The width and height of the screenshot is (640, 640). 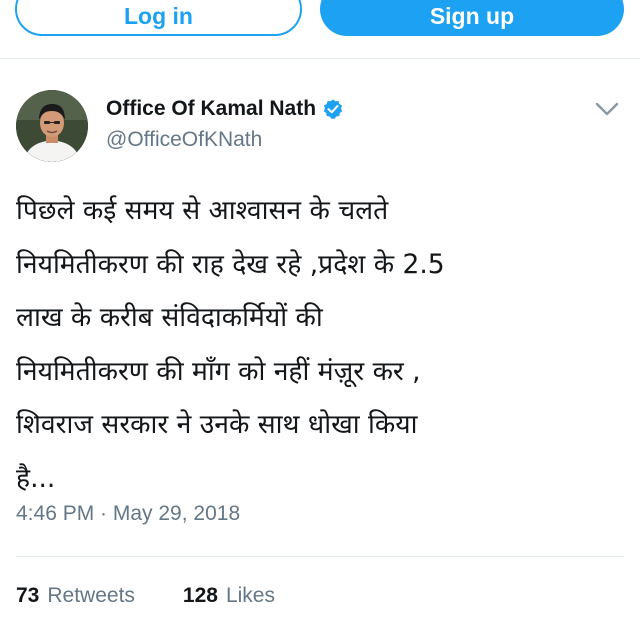 I want to click on retweets-label: Retweets, so click(x=91, y=595).